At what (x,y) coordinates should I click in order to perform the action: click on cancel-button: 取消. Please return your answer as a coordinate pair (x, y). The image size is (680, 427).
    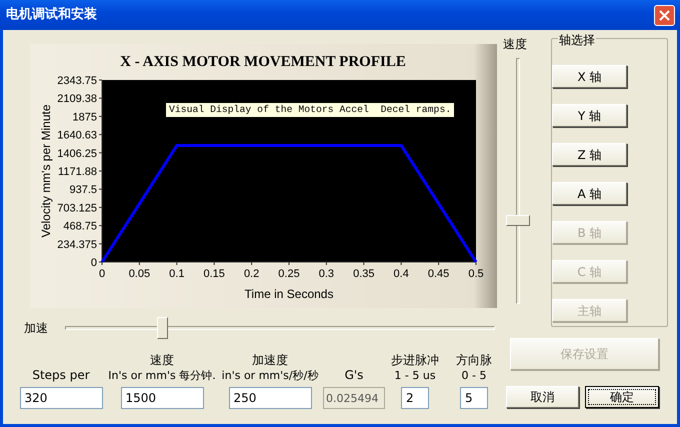
    Looking at the image, I should click on (542, 397).